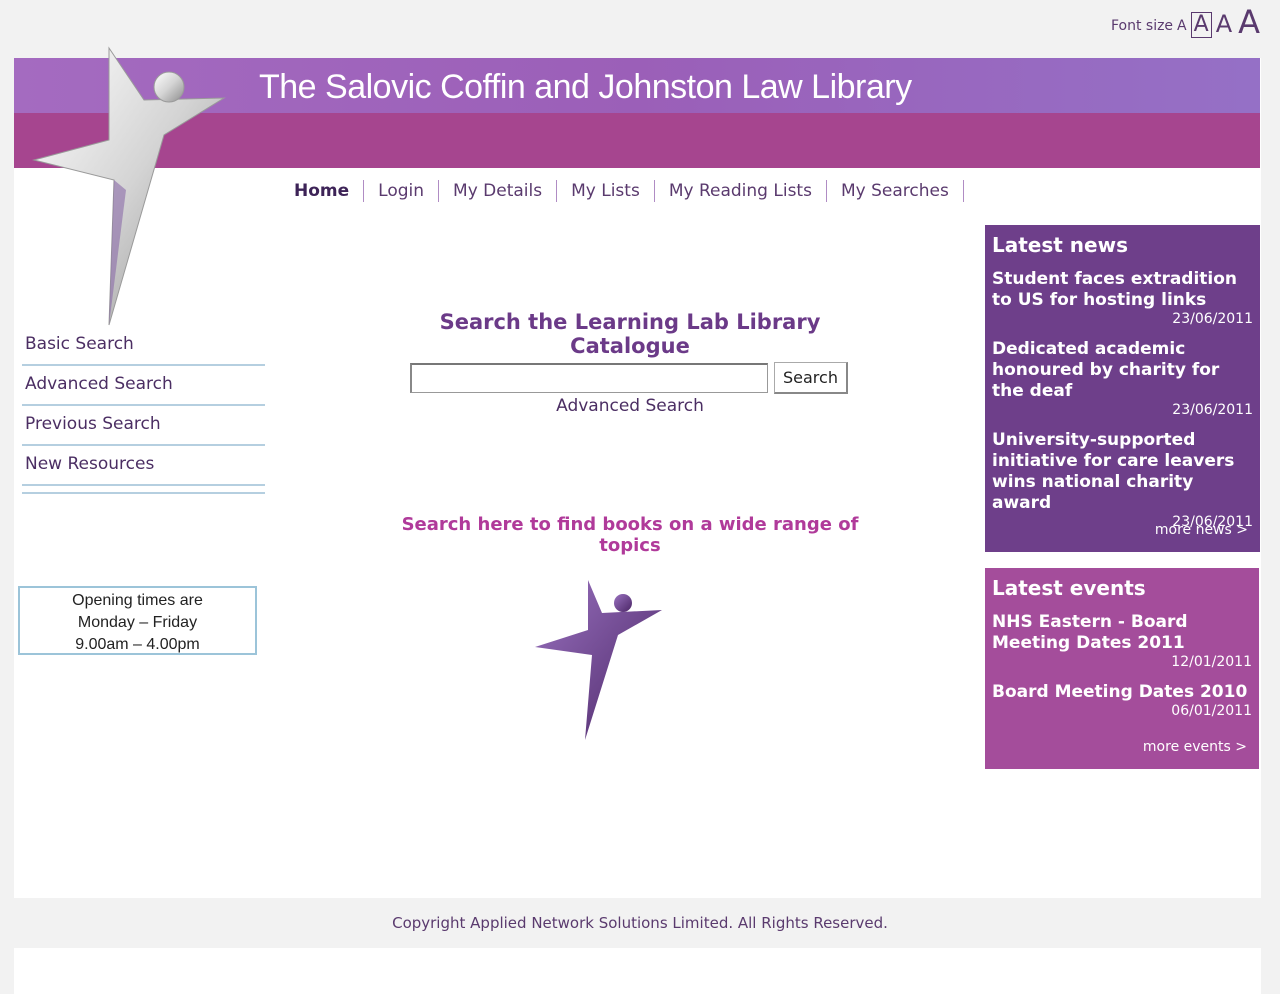  I want to click on search-button: Search, so click(811, 378).